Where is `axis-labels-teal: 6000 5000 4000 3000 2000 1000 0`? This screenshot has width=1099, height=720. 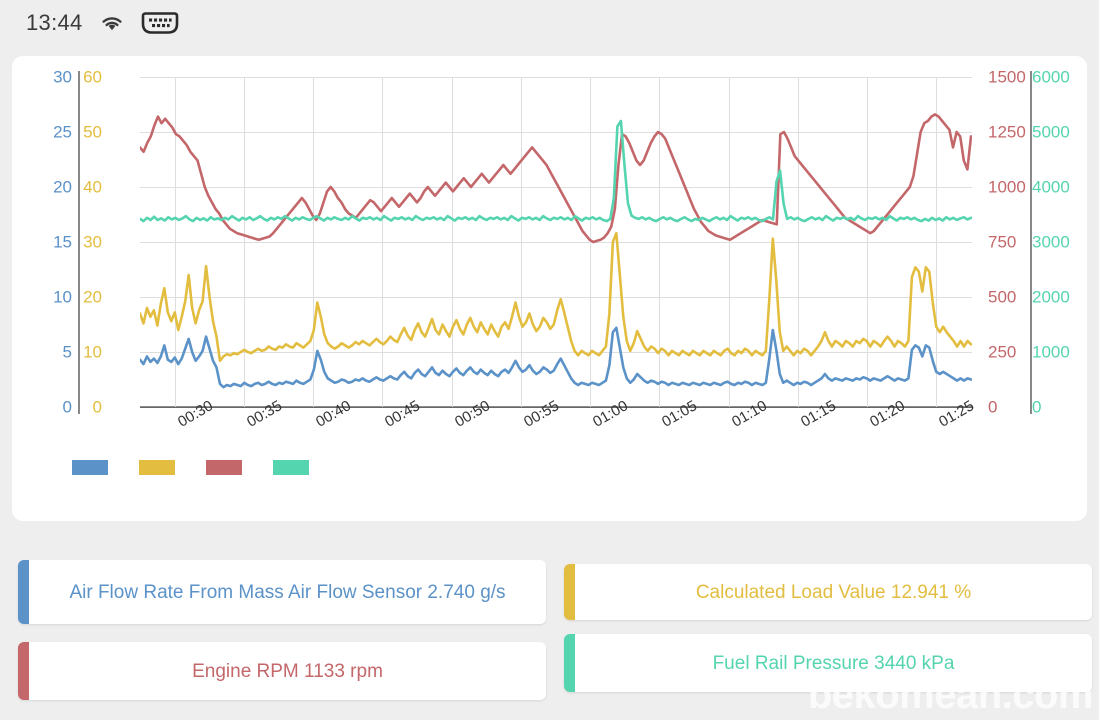
axis-labels-teal: 6000 5000 4000 3000 2000 1000 0 is located at coordinates (1051, 242).